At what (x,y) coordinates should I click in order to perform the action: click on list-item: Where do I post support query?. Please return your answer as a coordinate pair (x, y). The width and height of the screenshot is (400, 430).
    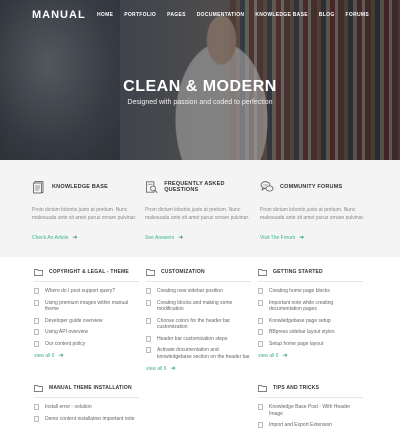
    Looking at the image, I should click on (86, 291).